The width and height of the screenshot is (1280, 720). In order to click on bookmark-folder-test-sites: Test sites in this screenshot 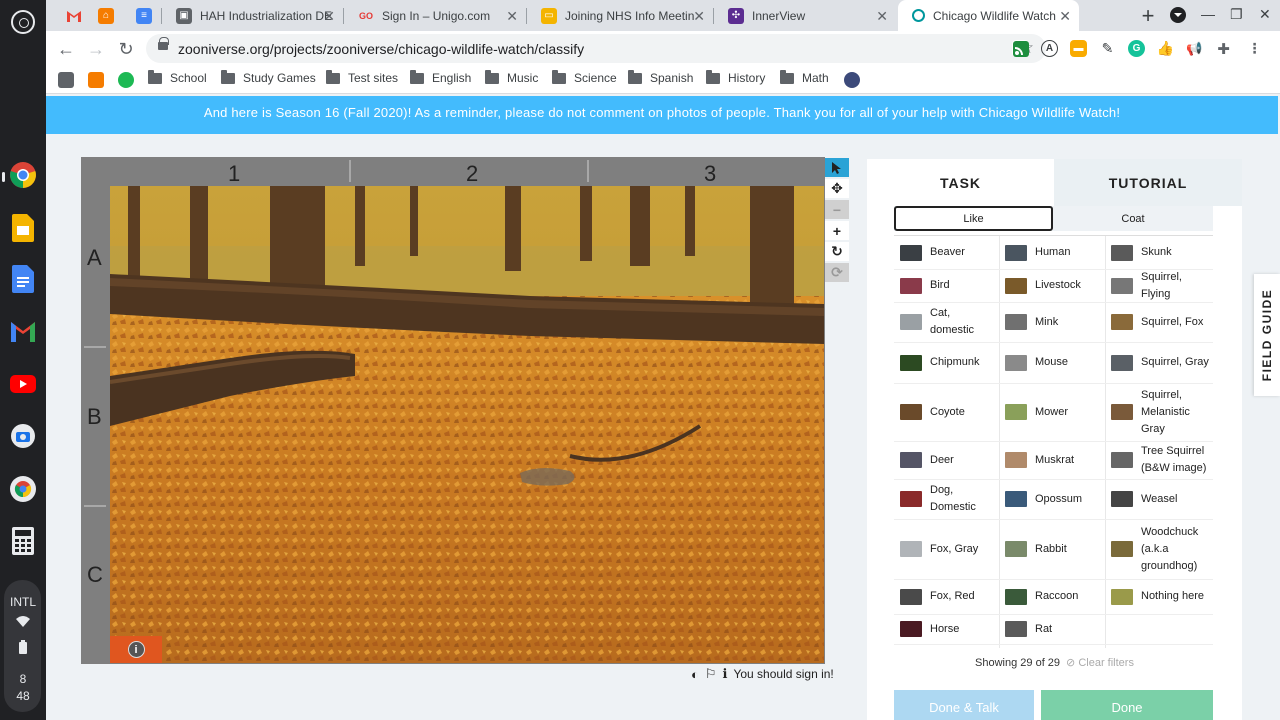, I will do `click(362, 77)`.